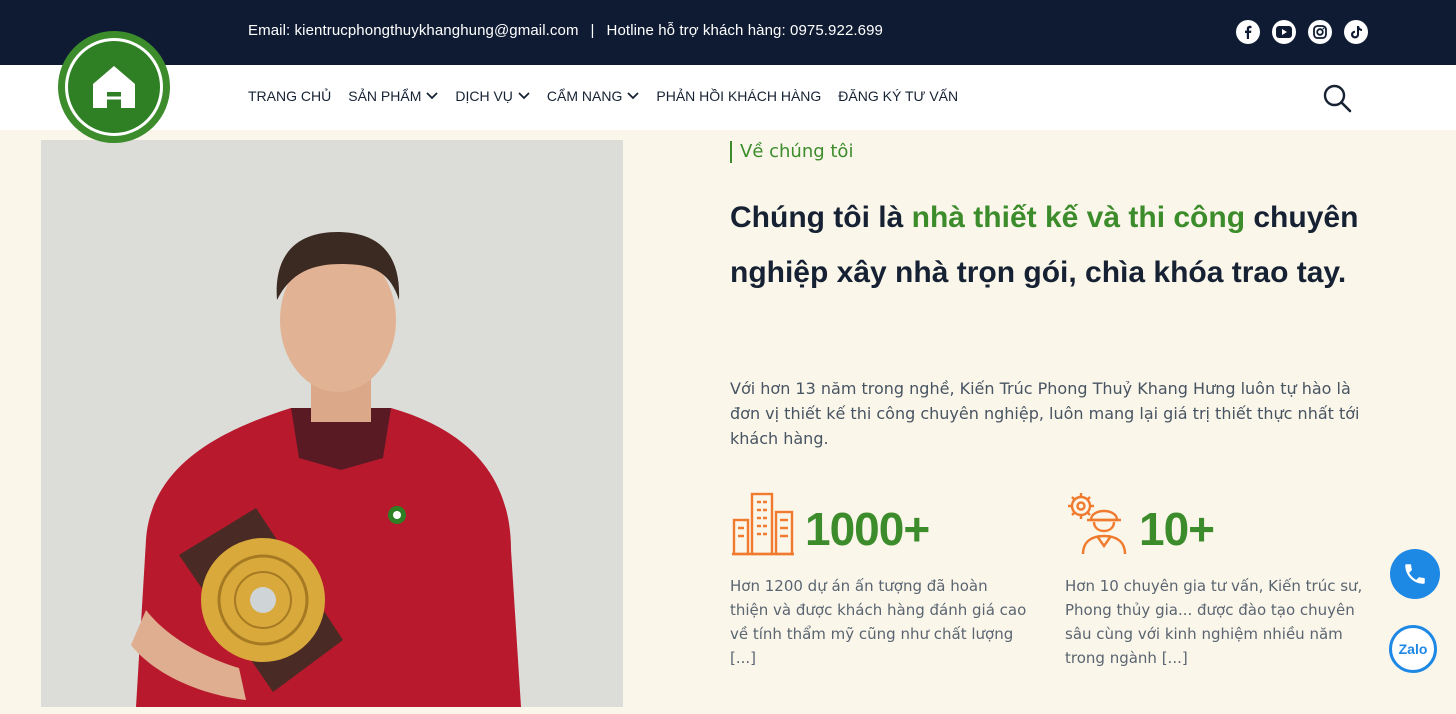 This screenshot has width=1456, height=714. What do you see at coordinates (1320, 32) in the screenshot?
I see `instagram-icon` at bounding box center [1320, 32].